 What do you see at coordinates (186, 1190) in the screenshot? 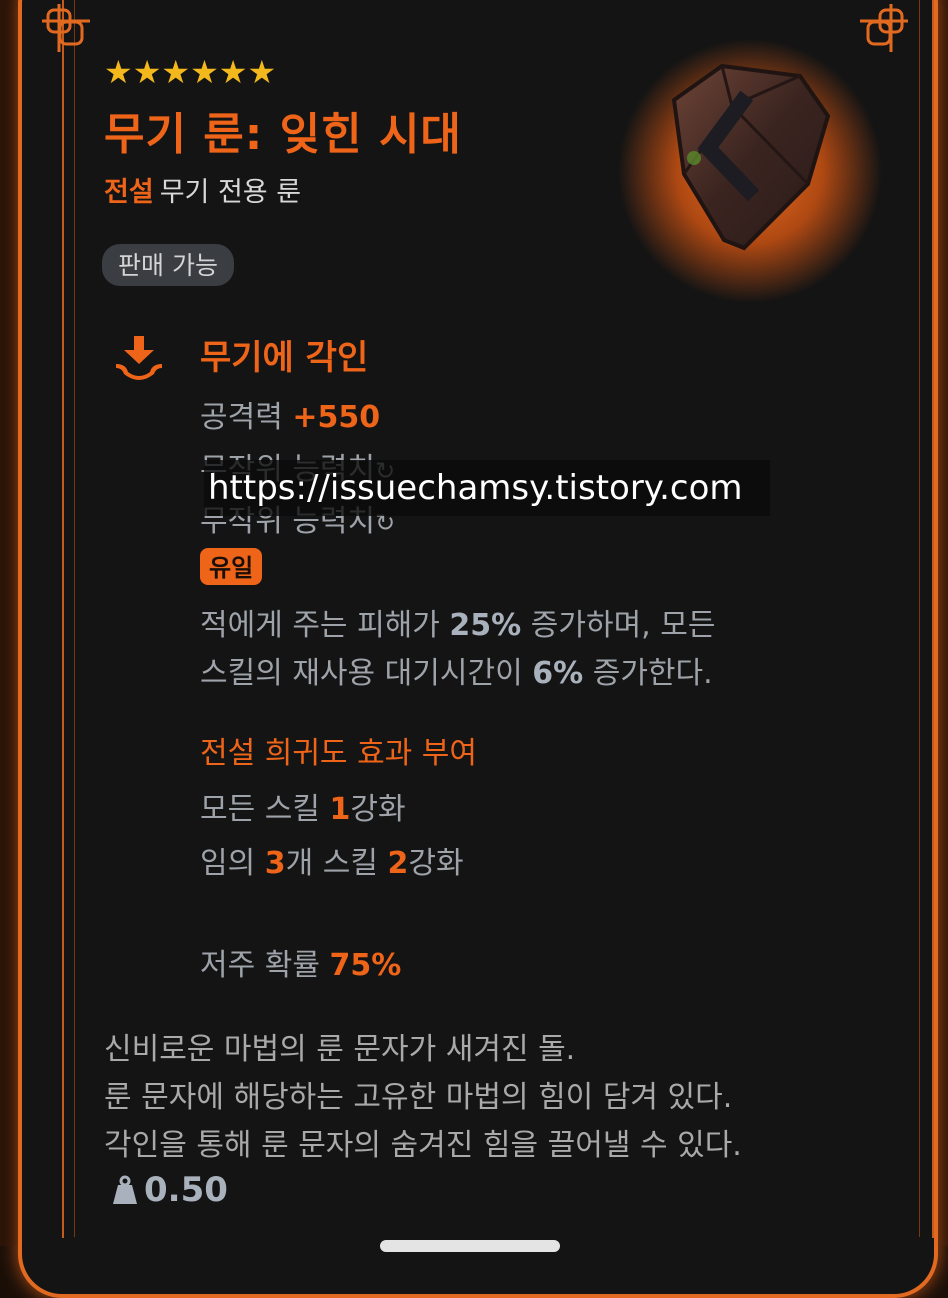
I see `weight-value: 0.50` at bounding box center [186, 1190].